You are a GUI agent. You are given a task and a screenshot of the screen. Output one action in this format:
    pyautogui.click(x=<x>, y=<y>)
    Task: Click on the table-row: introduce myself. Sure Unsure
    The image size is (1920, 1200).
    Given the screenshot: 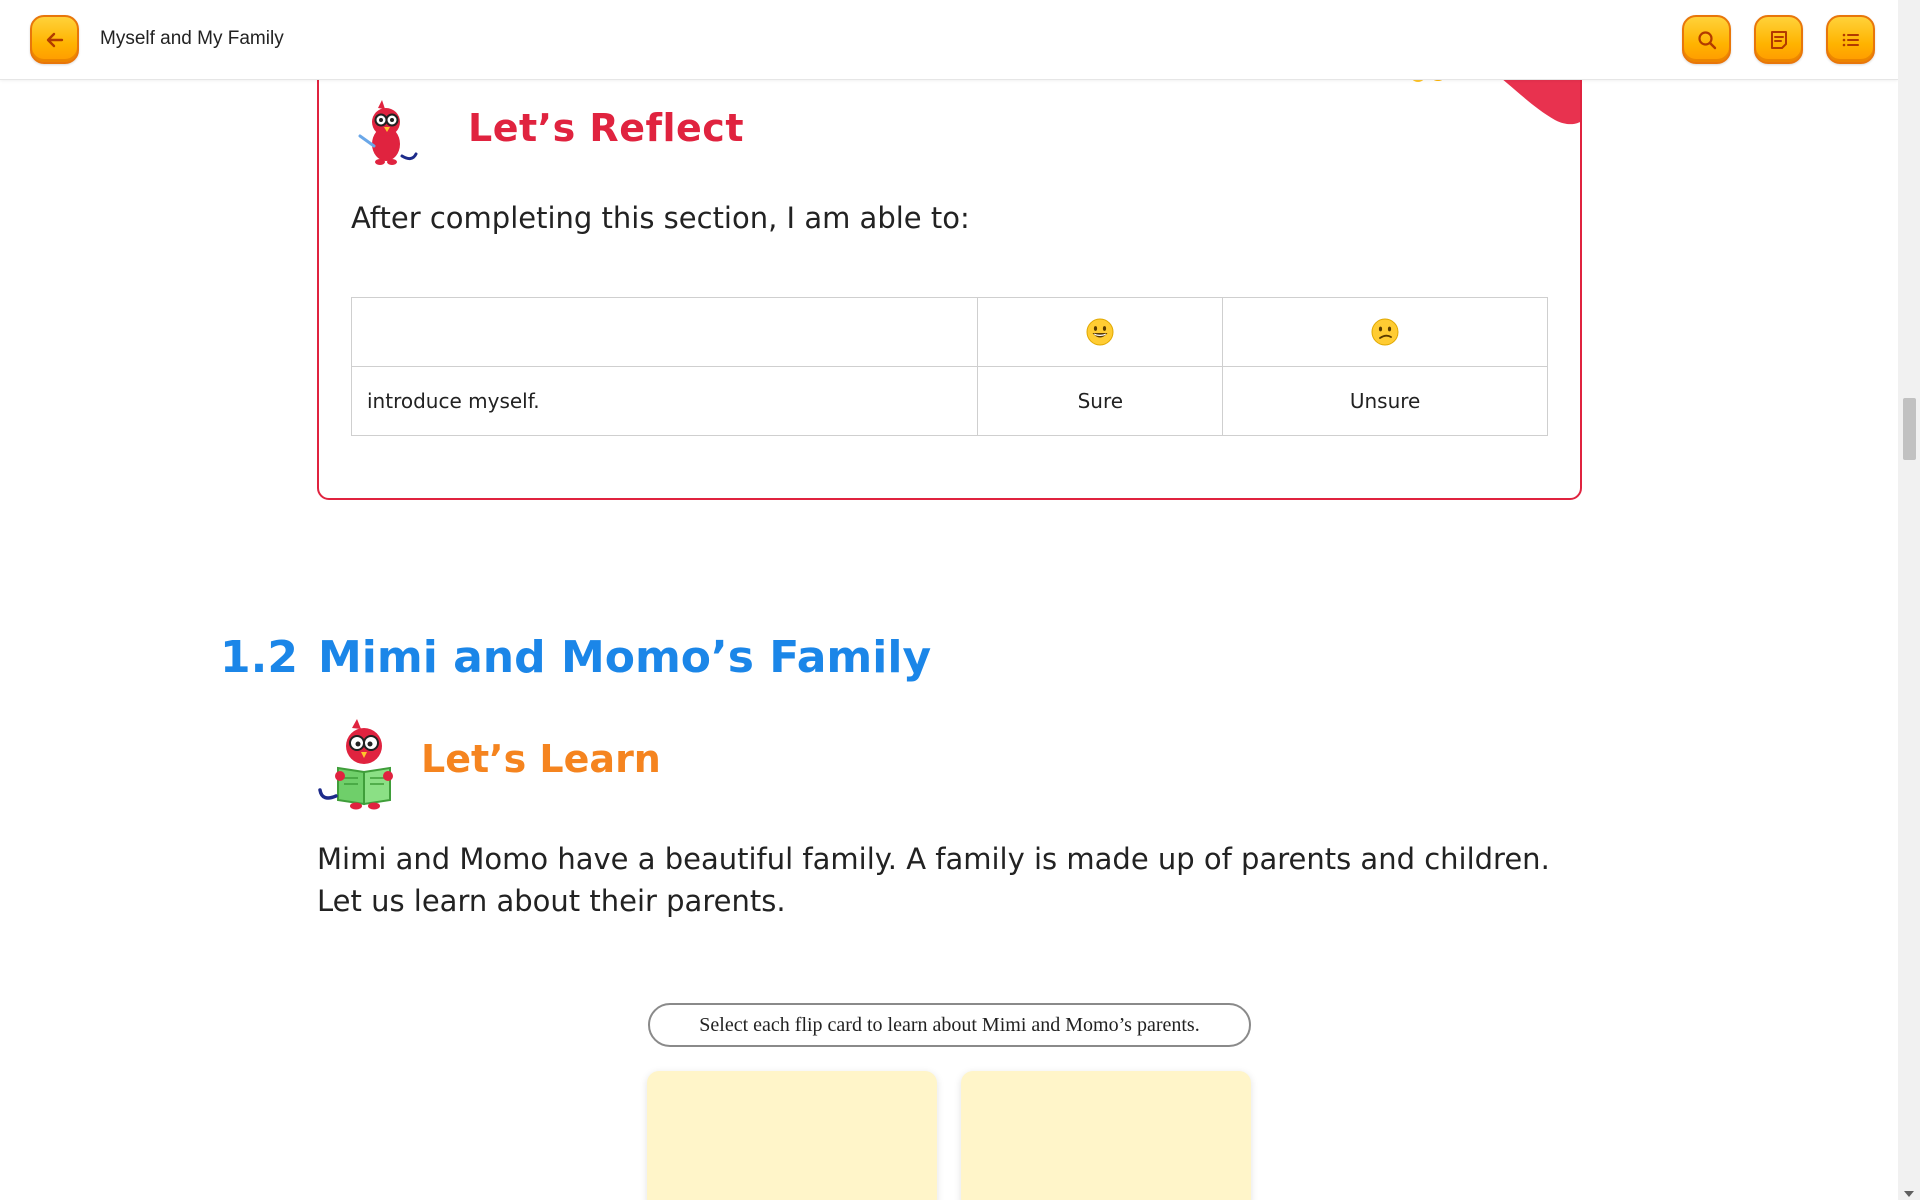 What is the action you would take?
    pyautogui.click(x=949, y=401)
    